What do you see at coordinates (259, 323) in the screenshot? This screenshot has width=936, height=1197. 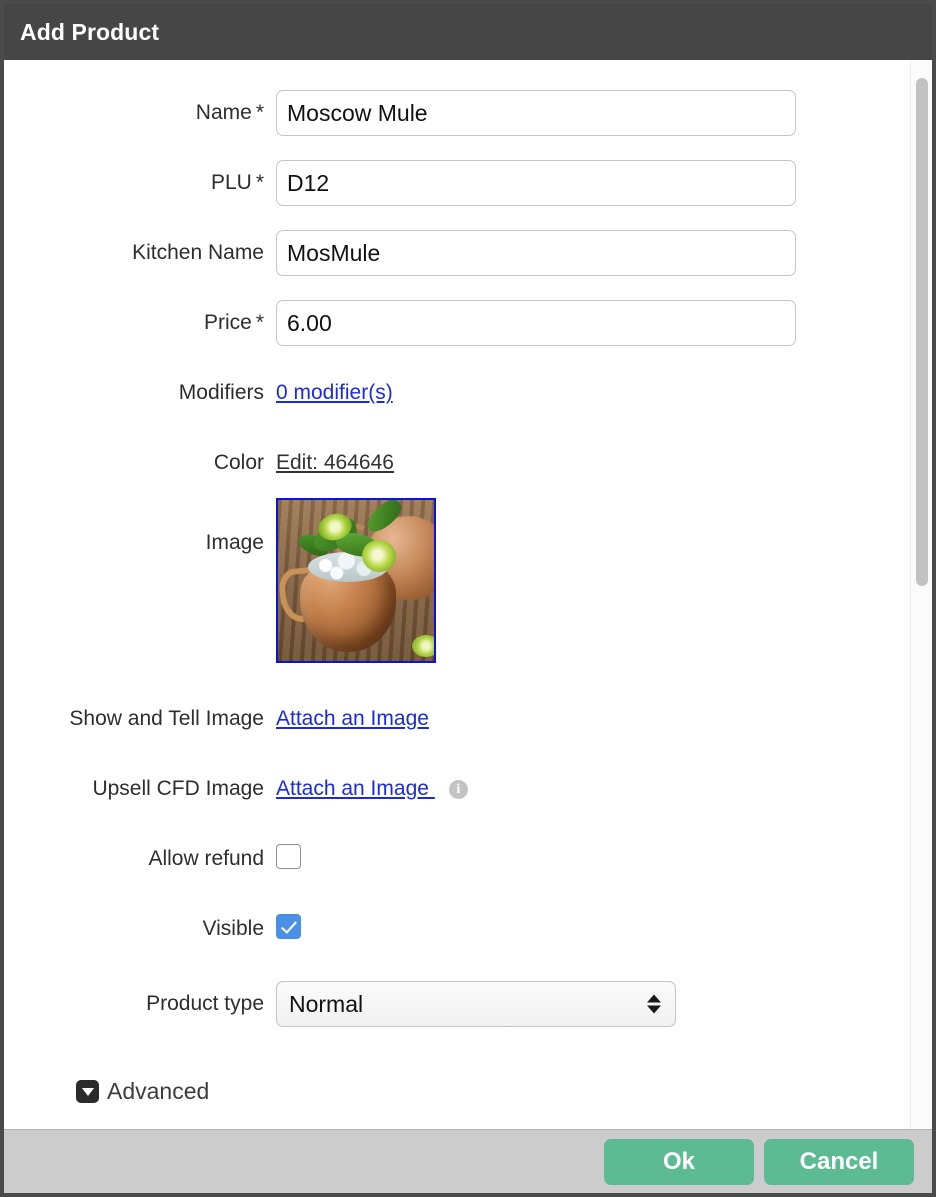 I see `required-asterisk-price: *` at bounding box center [259, 323].